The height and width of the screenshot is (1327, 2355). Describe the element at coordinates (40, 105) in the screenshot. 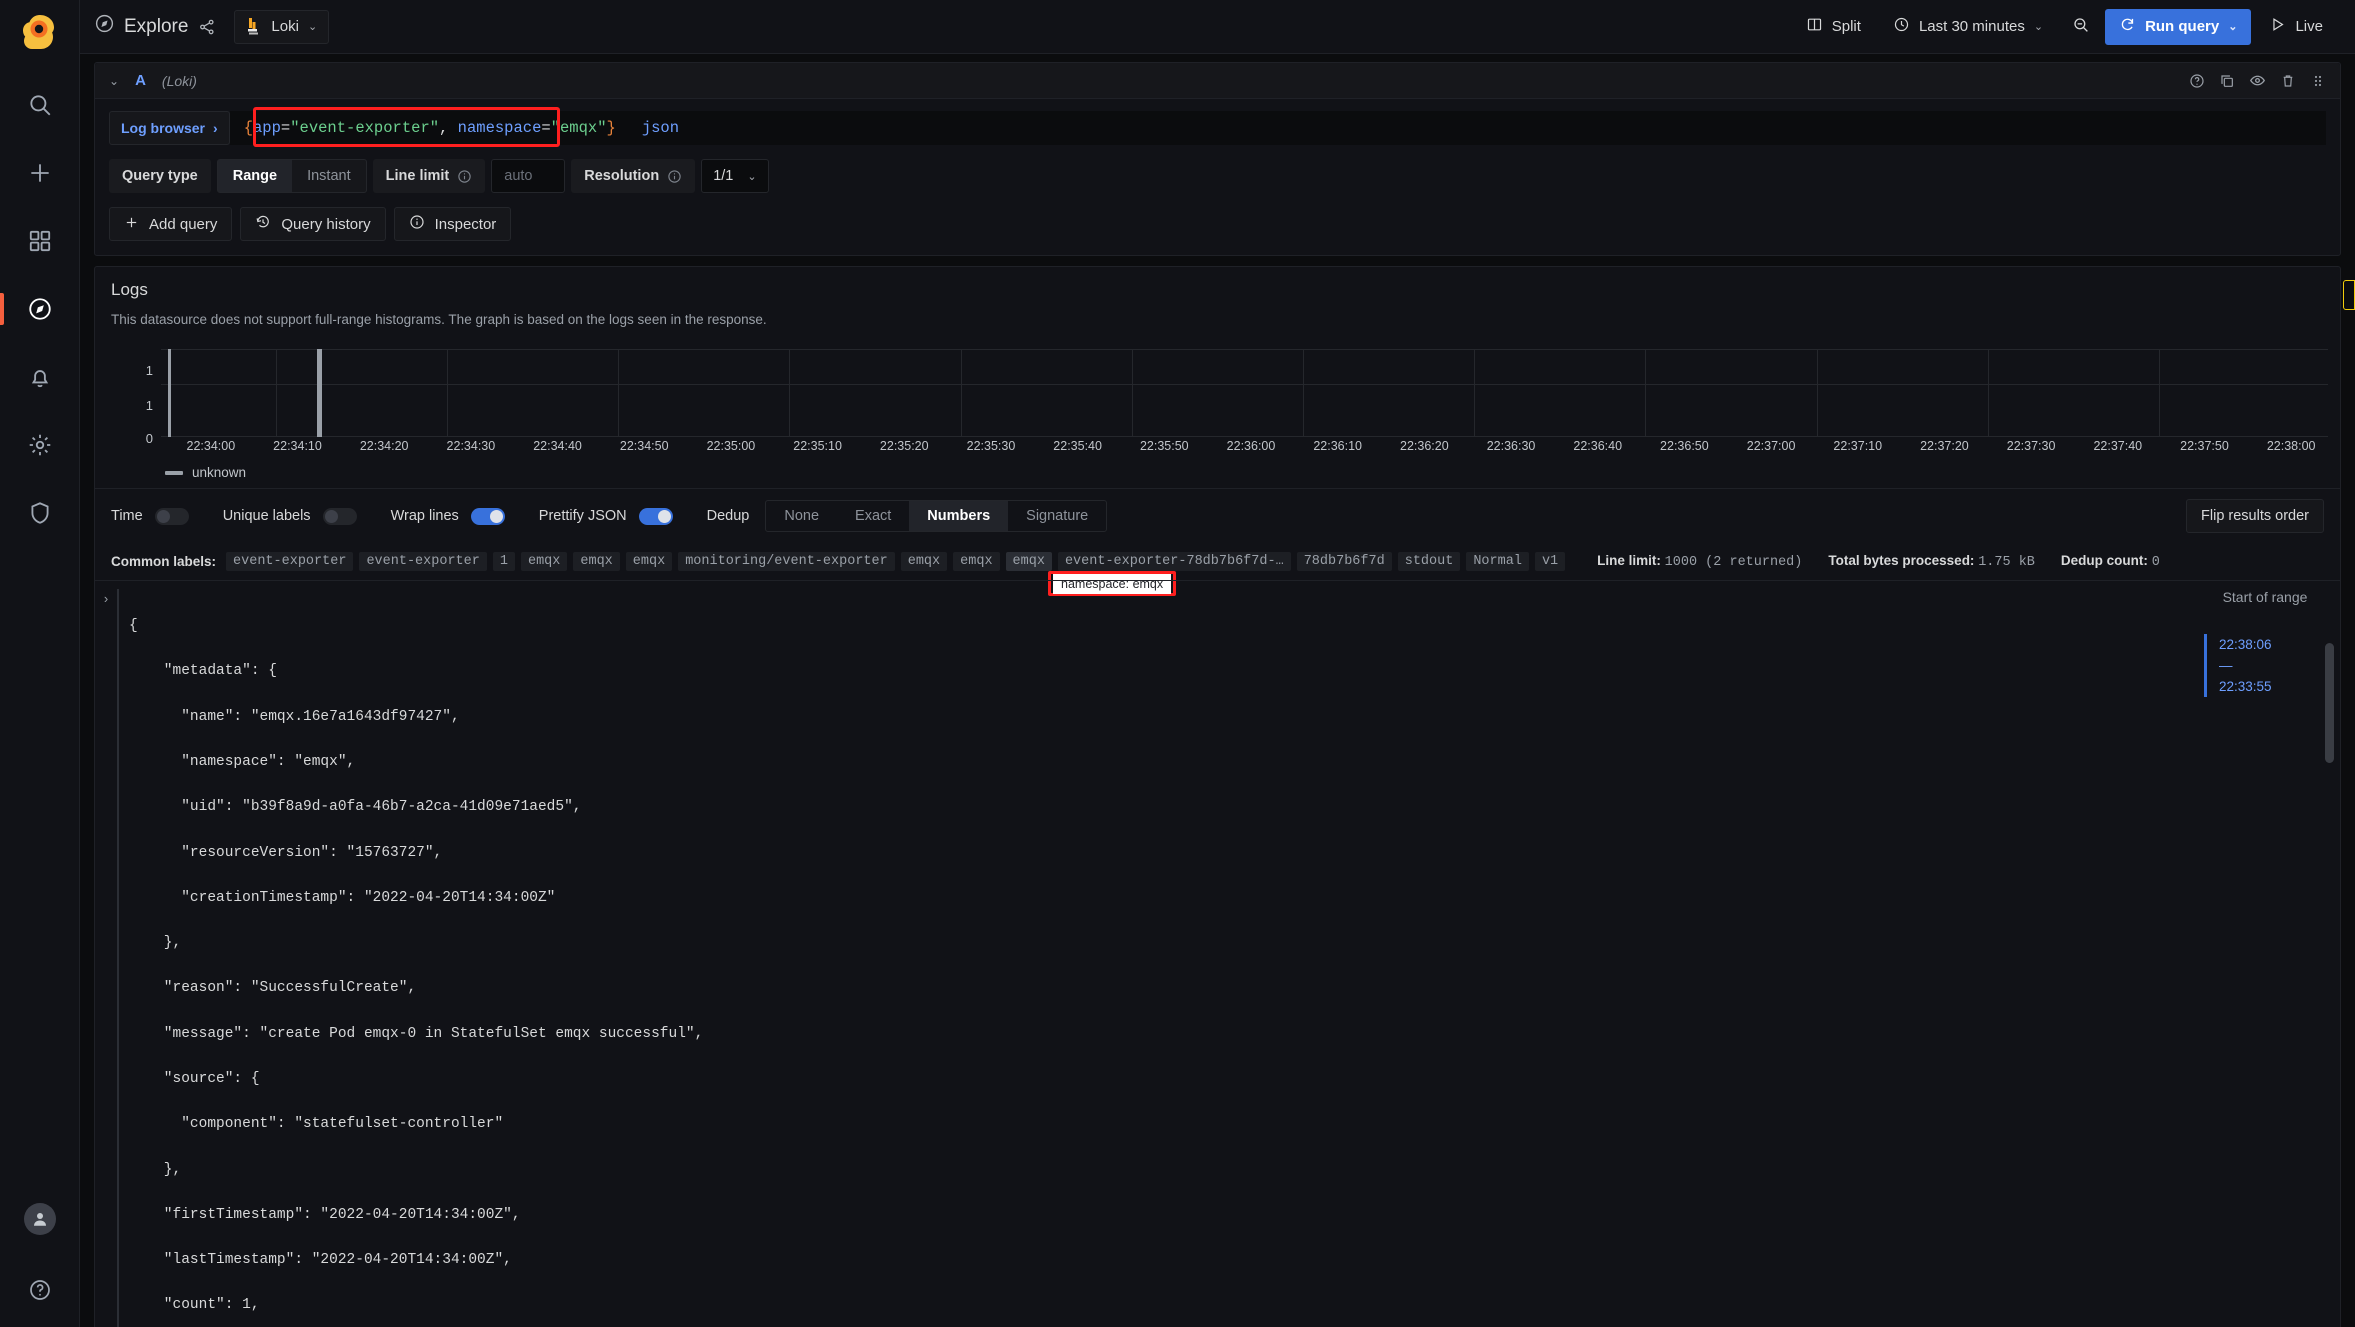

I see `sidebar-item-search` at that location.